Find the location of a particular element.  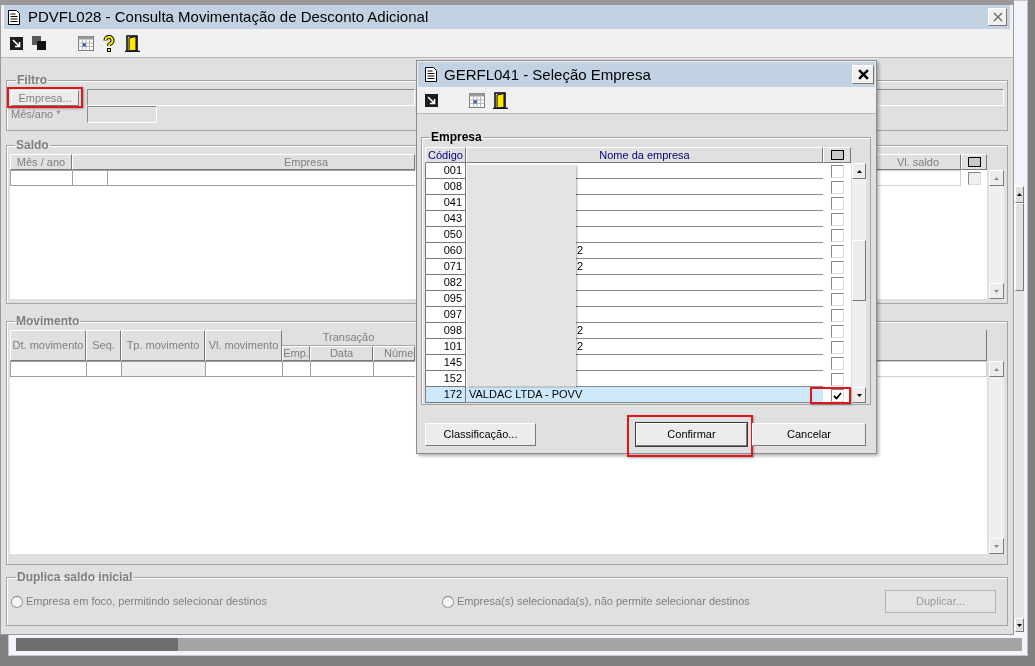

table-cell: 172 is located at coordinates (445, 395).